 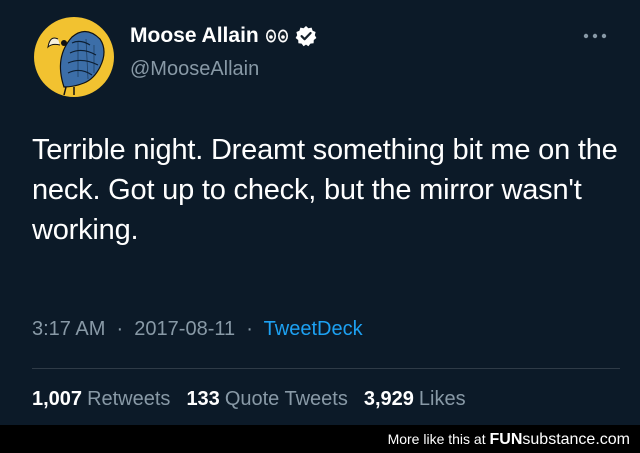 I want to click on user-handle: @MooseAllain, so click(x=194, y=69).